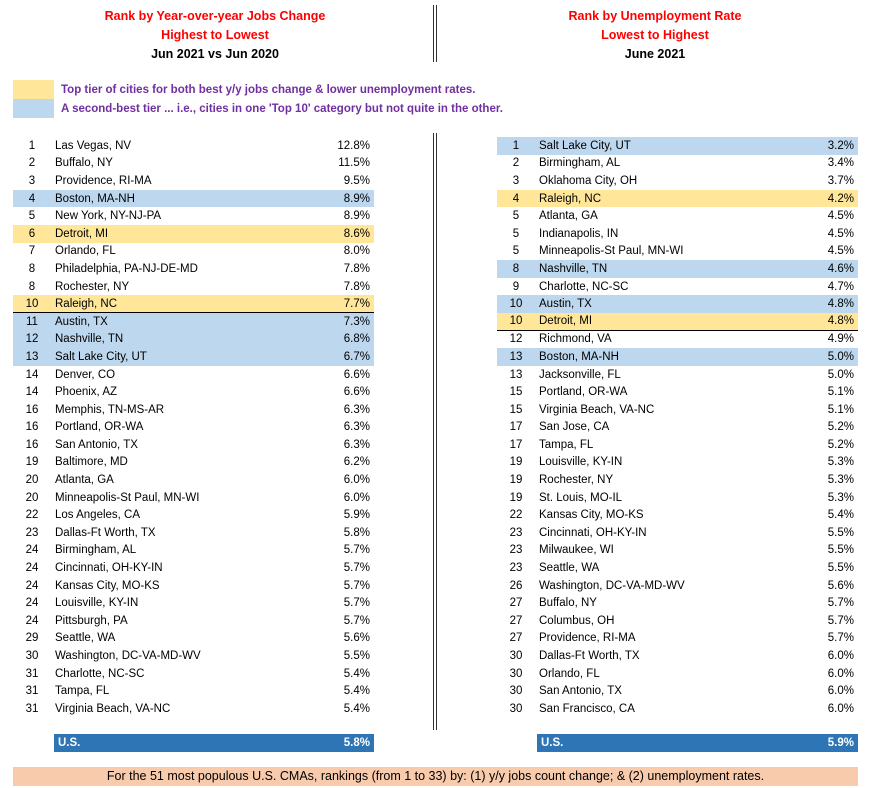 The width and height of the screenshot is (870, 788). What do you see at coordinates (840, 374) in the screenshot?
I see `value-cell: 5.0%` at bounding box center [840, 374].